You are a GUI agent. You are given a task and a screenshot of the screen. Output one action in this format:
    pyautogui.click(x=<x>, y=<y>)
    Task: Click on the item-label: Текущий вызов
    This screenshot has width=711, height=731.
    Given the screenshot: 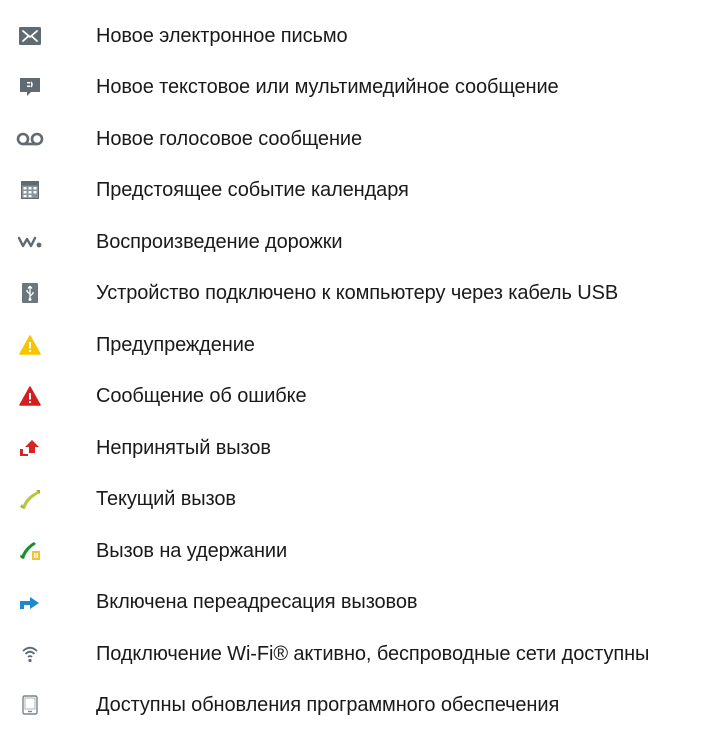 What is the action you would take?
    pyautogui.click(x=166, y=499)
    